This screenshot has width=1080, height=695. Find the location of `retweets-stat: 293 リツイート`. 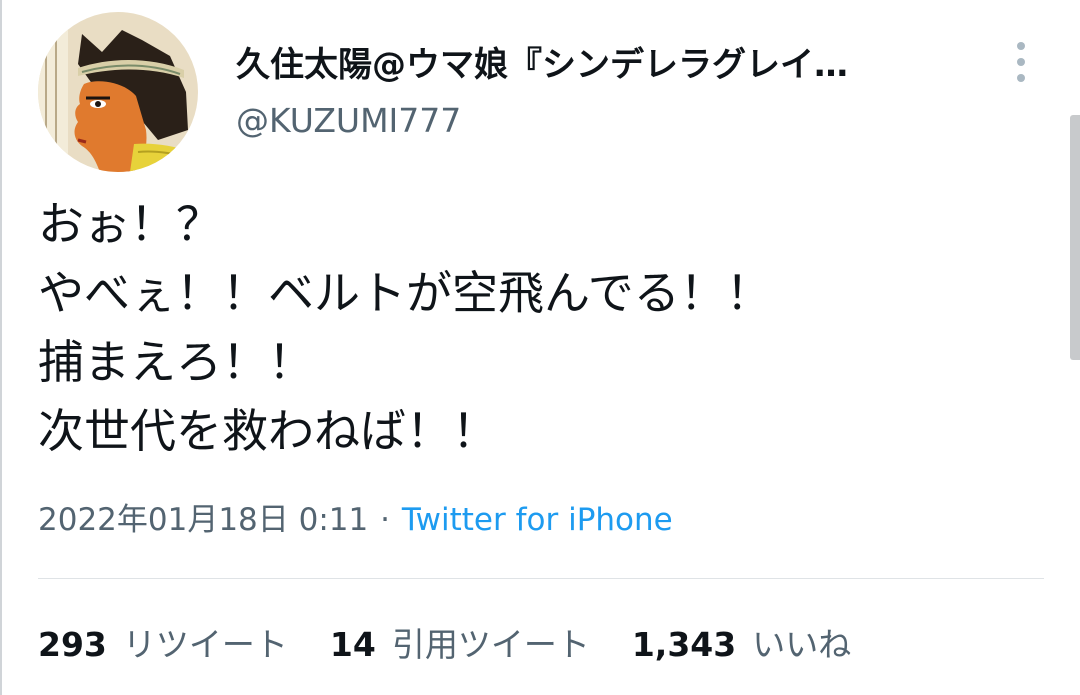

retweets-stat: 293 リツイート is located at coordinates (163, 645).